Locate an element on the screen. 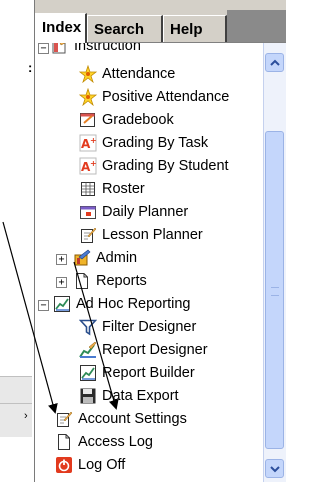  tab-bar: Index Search Help is located at coordinates (160, 21).